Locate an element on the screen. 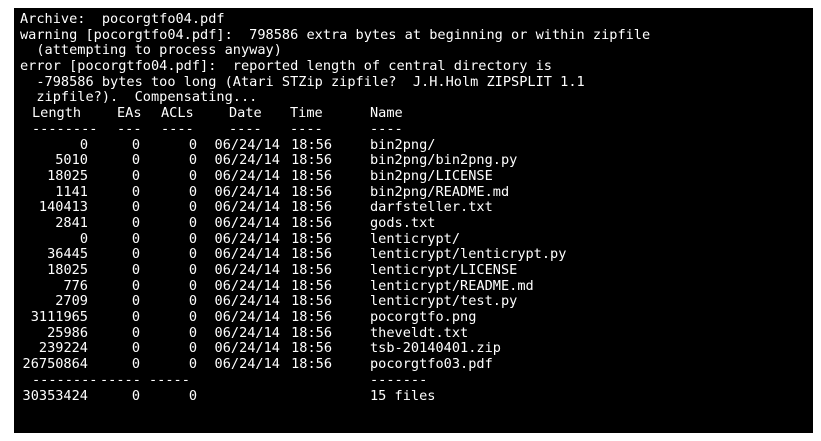  file-length: 25986 is located at coordinates (67, 332).